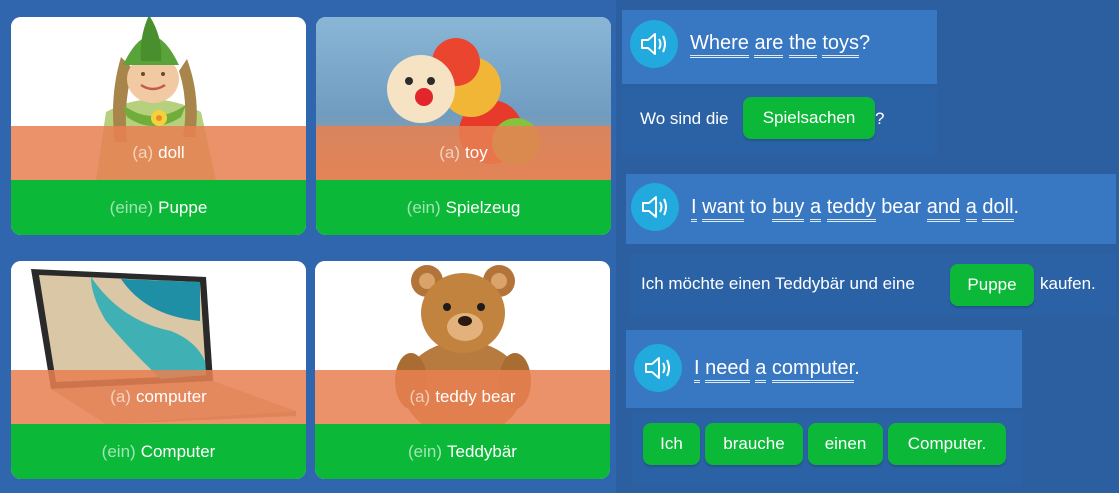 Image resolution: width=1119 pixels, height=493 pixels. I want to click on german-label: (eine) Puppe, so click(158, 207).